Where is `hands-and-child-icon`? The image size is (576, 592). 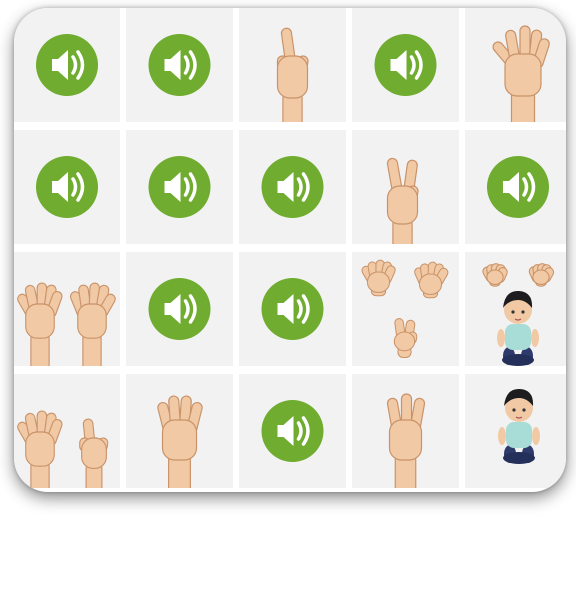 hands-and-child-icon is located at coordinates (518, 314).